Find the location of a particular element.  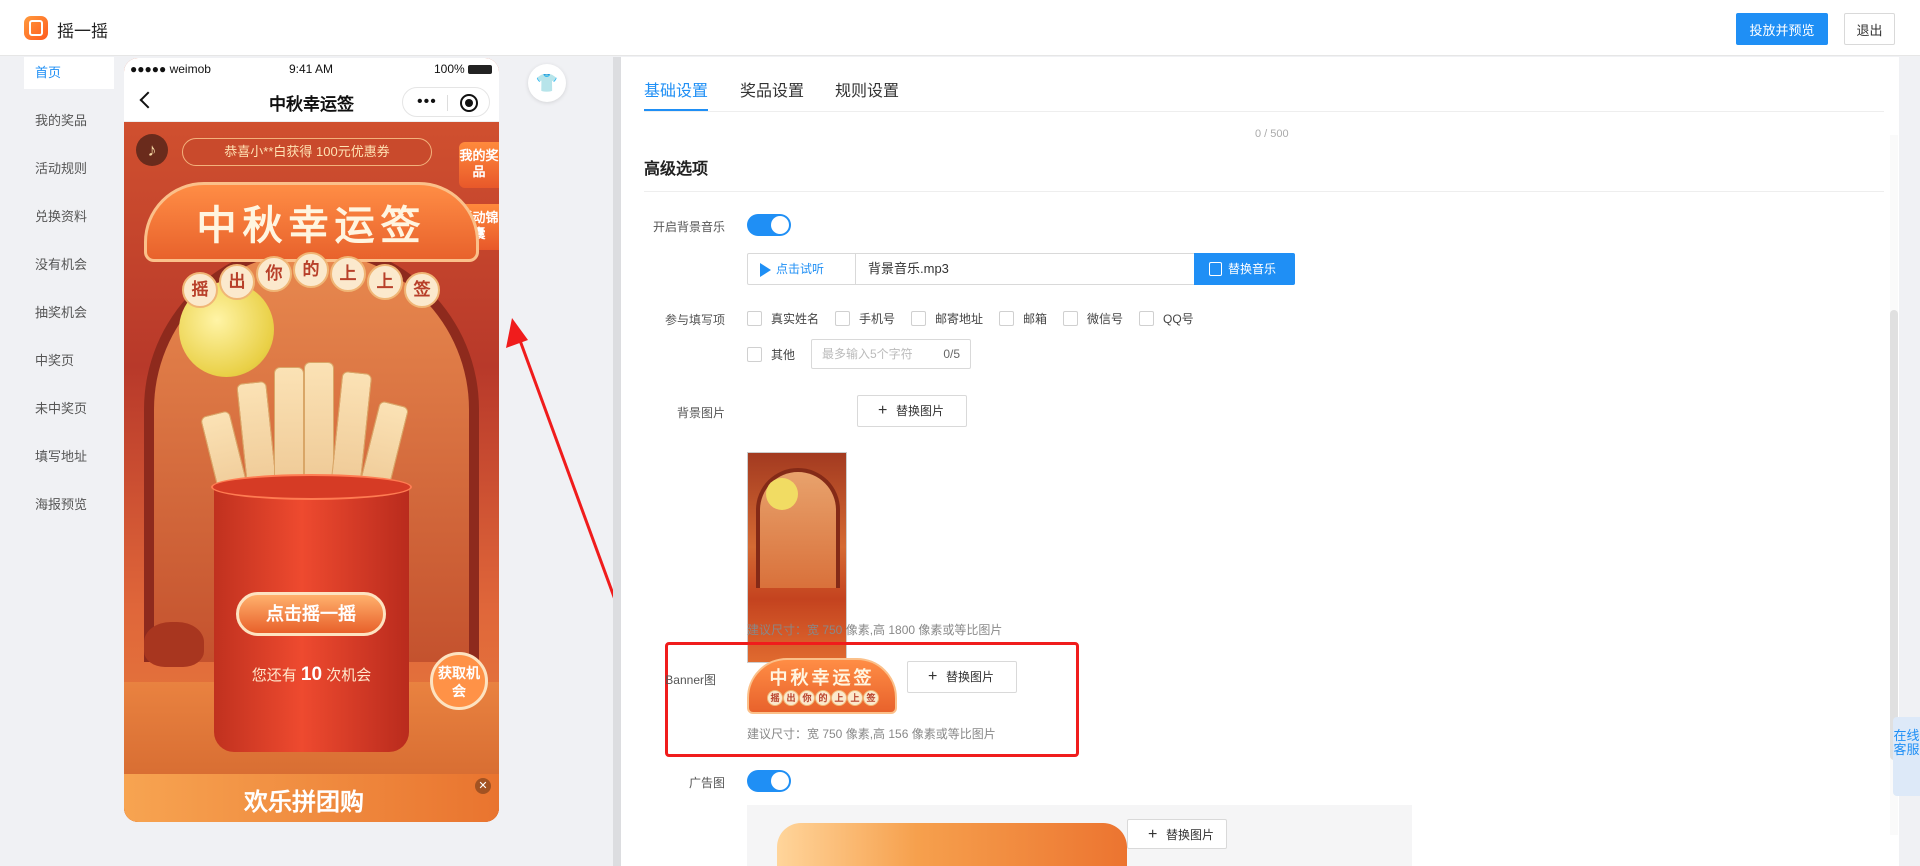

replace-bg-image-button: + 替换图片 is located at coordinates (912, 411).